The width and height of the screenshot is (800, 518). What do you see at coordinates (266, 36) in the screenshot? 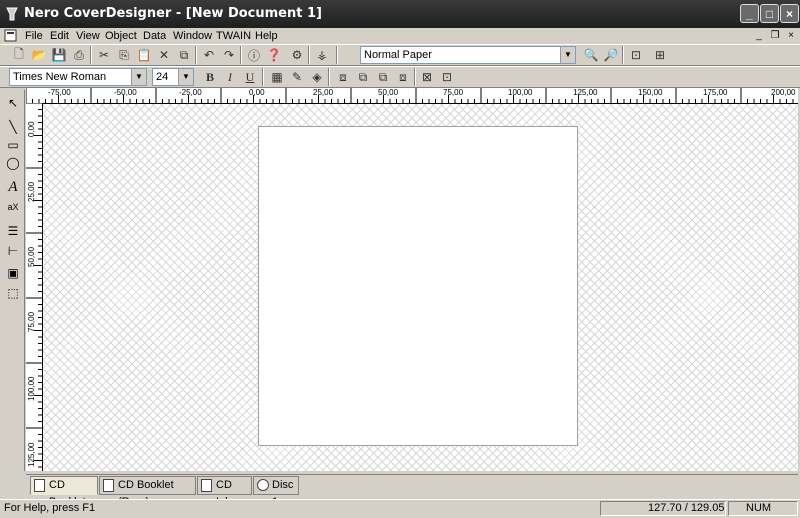
I see `menu-help: Help` at bounding box center [266, 36].